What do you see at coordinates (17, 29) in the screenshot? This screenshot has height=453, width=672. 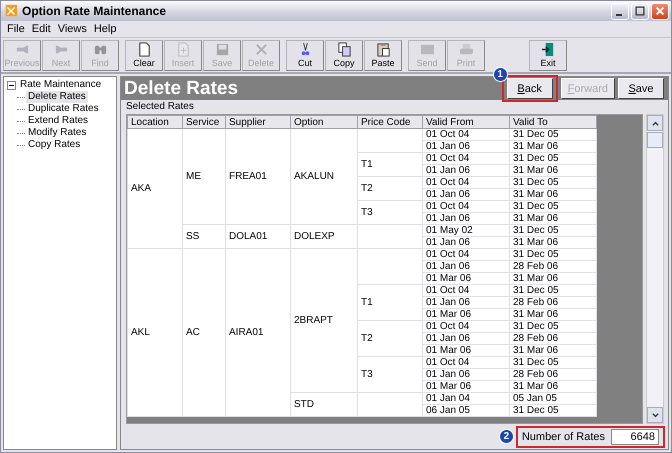 I see `menu-item: File` at bounding box center [17, 29].